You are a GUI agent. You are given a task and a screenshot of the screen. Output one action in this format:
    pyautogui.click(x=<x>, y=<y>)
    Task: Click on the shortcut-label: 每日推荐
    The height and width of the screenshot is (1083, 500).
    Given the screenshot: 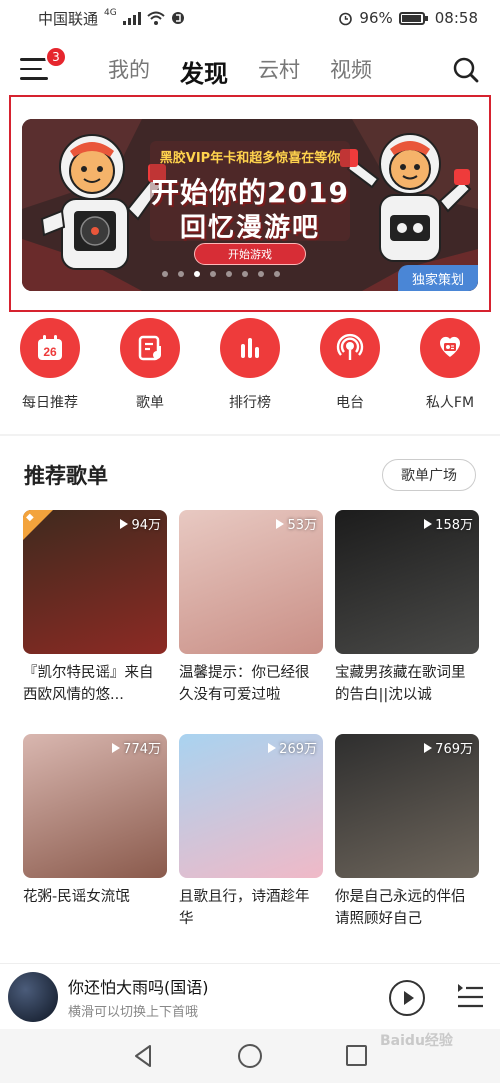 What is the action you would take?
    pyautogui.click(x=50, y=403)
    